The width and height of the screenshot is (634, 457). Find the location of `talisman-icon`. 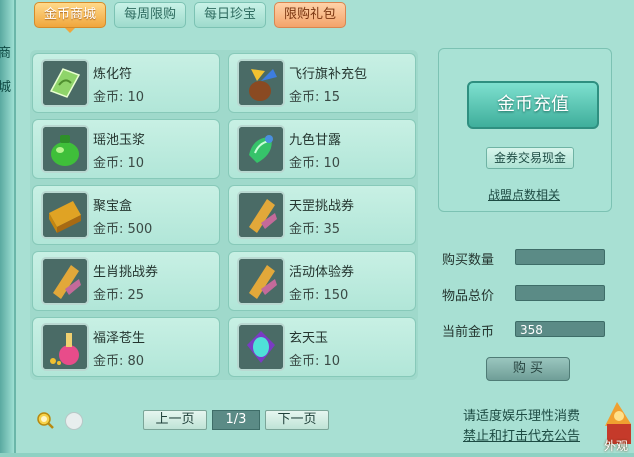

talisman-icon is located at coordinates (65, 83).